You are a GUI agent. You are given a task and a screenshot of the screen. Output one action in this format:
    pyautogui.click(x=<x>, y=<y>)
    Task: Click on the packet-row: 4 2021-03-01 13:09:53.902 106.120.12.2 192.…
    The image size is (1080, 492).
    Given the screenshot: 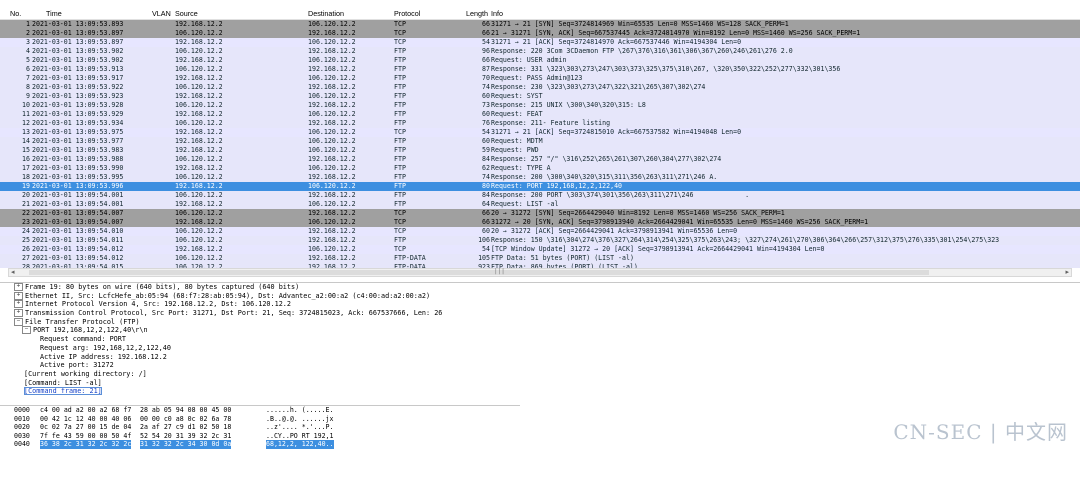 What is the action you would take?
    pyautogui.click(x=540, y=51)
    